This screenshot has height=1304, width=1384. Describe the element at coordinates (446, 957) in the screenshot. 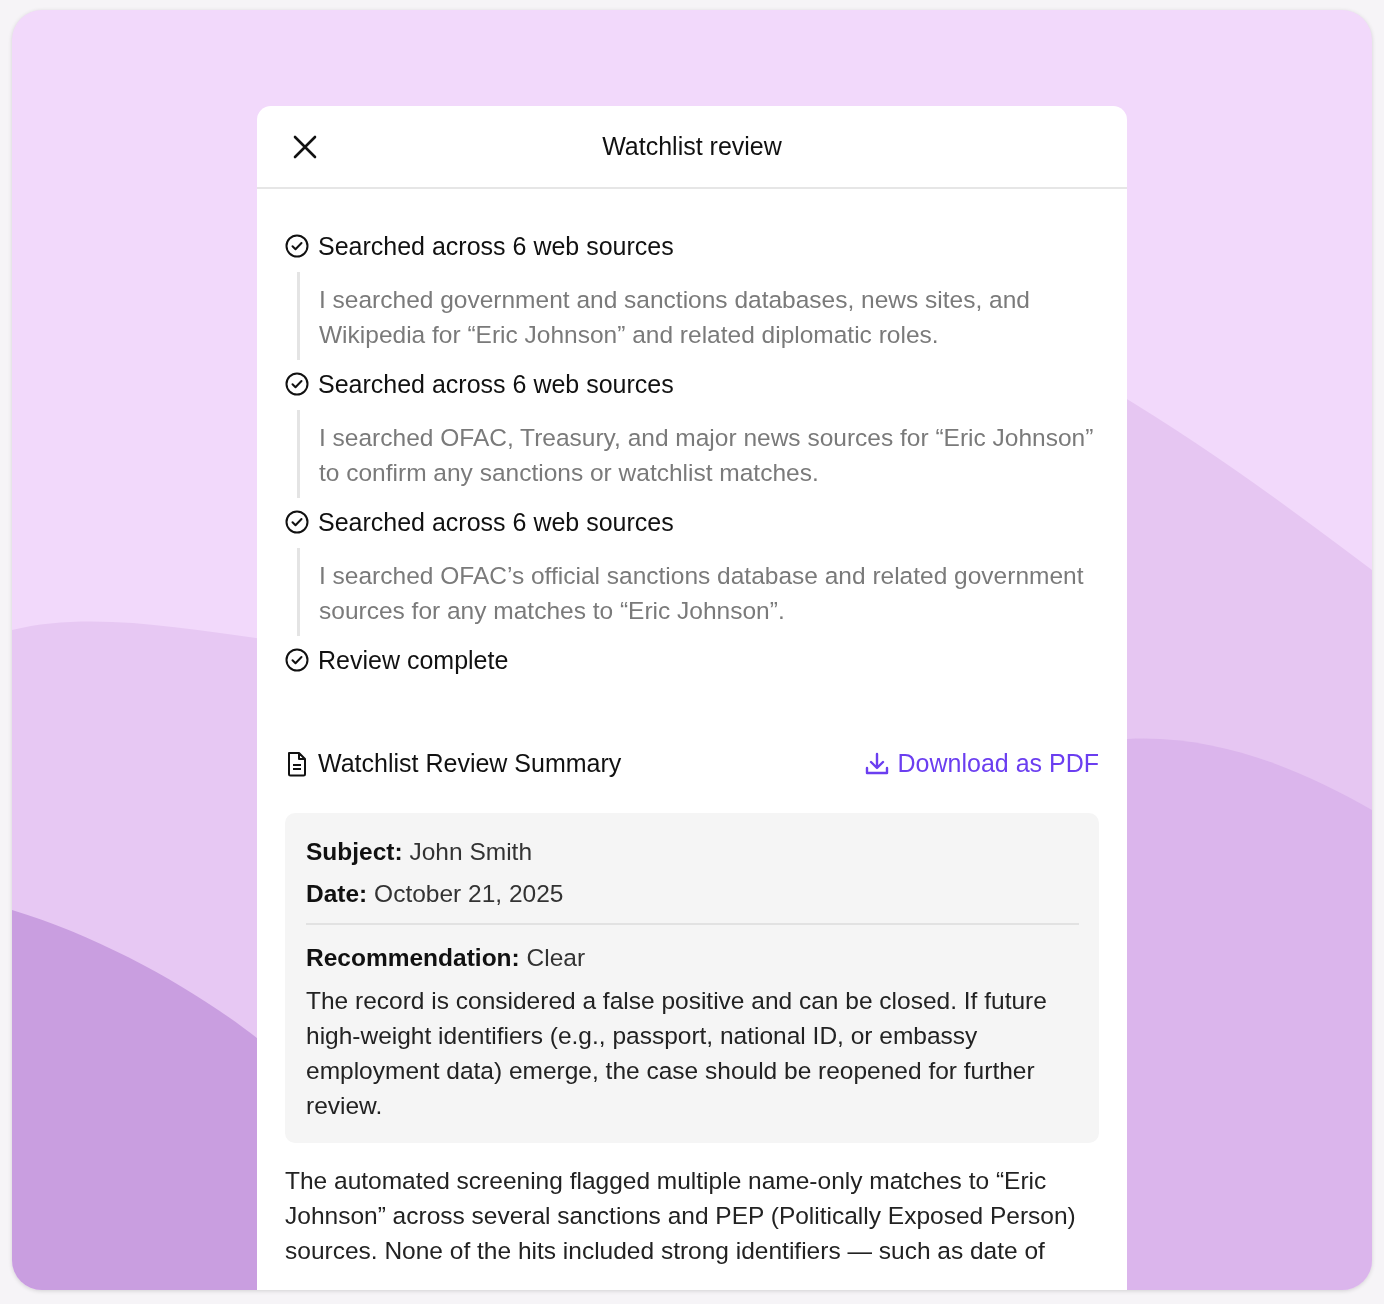

I see `recommendation-text: Recommendation: Clear` at that location.